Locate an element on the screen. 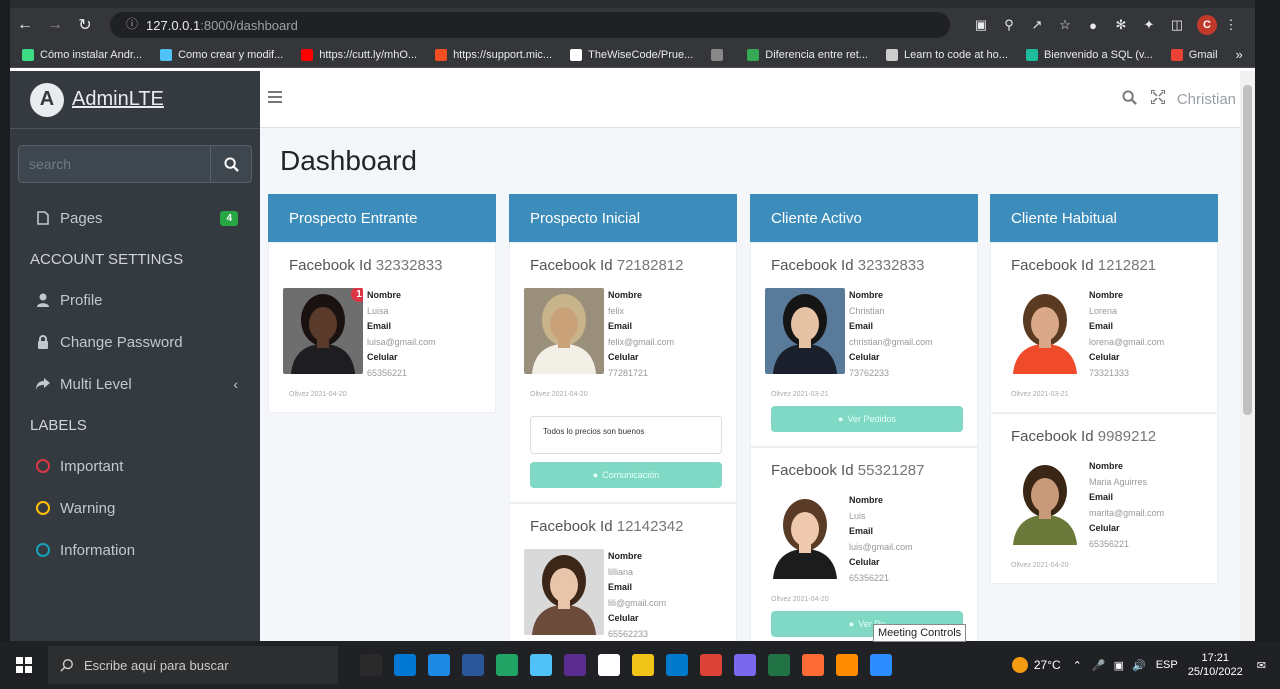 The image size is (1280, 689). brand-link: A AdminLTE is located at coordinates (135, 100).